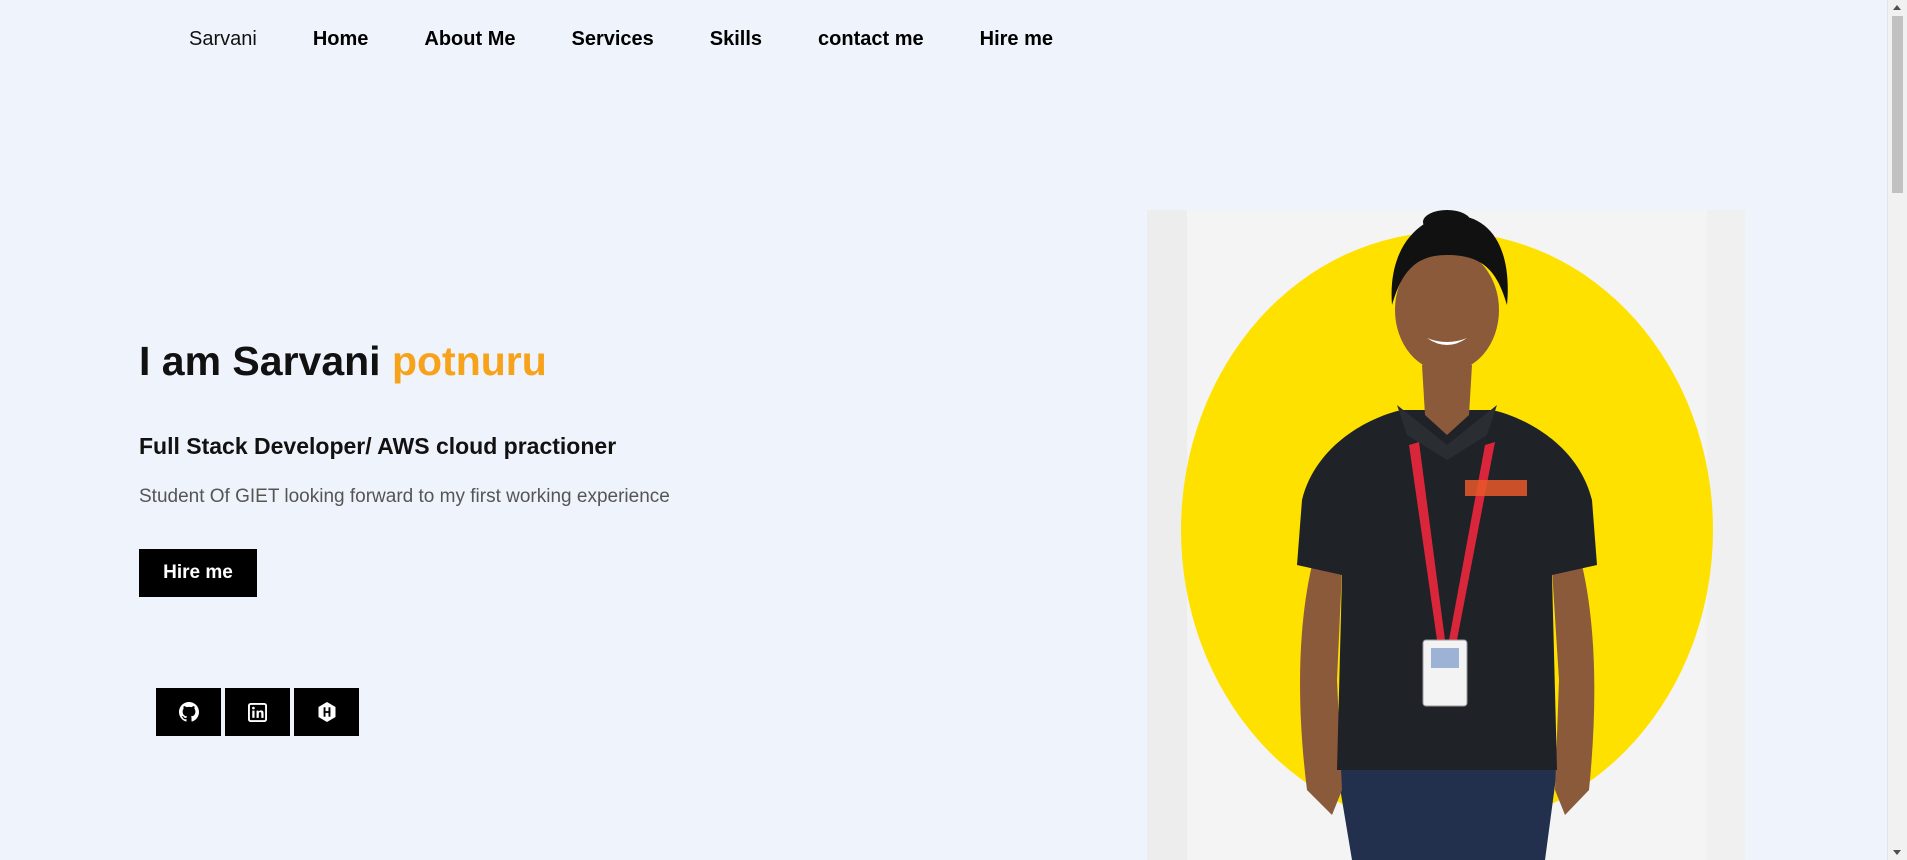 The height and width of the screenshot is (860, 1907). I want to click on github-link, so click(188, 712).